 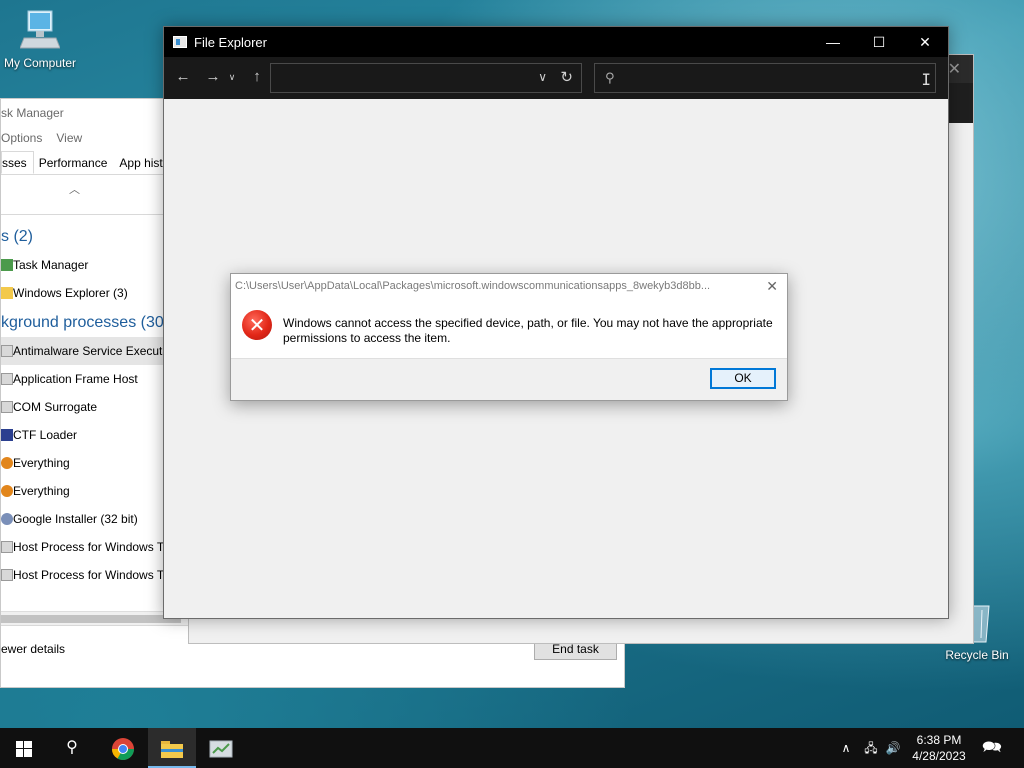 I want to click on text-cursor-icon: I, so click(x=926, y=79).